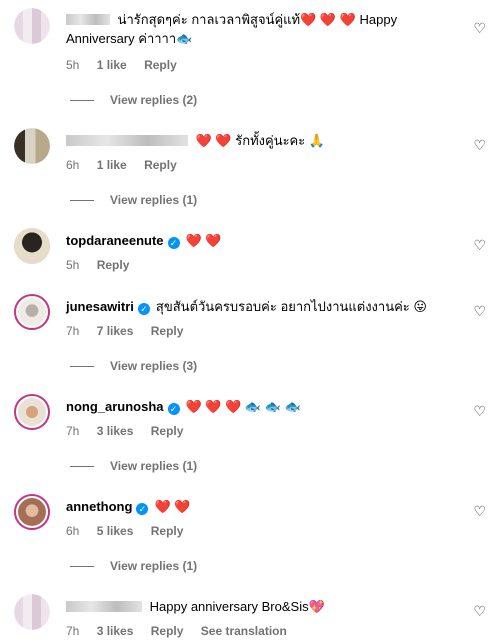  What do you see at coordinates (99, 506) in the screenshot?
I see `username: annethong` at bounding box center [99, 506].